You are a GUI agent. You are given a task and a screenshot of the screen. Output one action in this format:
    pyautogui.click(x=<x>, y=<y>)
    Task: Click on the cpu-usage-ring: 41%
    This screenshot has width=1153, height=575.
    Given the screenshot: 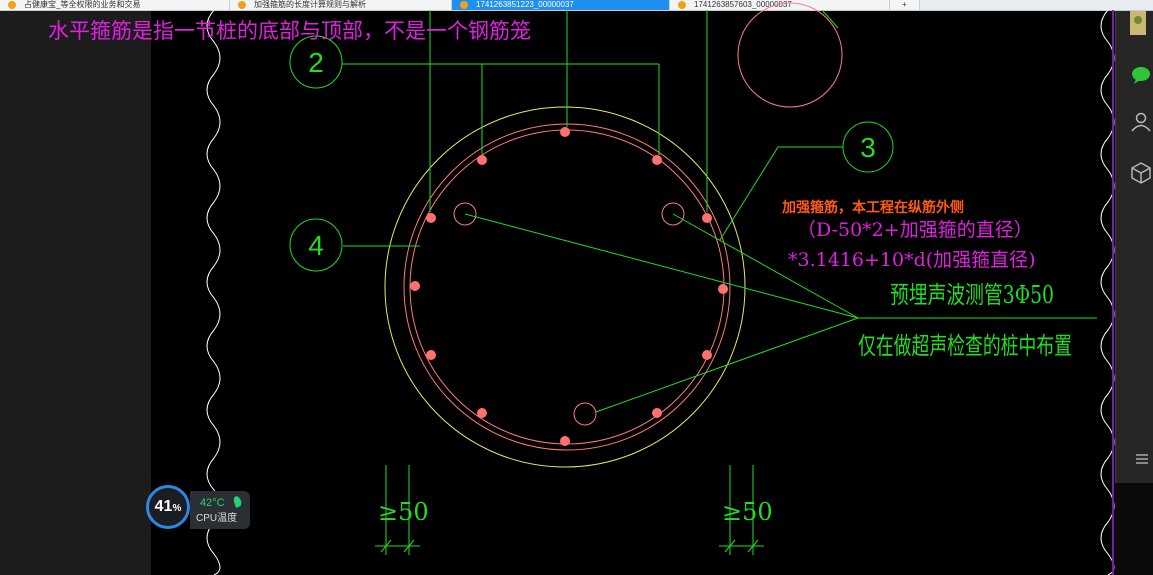 What is the action you would take?
    pyautogui.click(x=168, y=507)
    